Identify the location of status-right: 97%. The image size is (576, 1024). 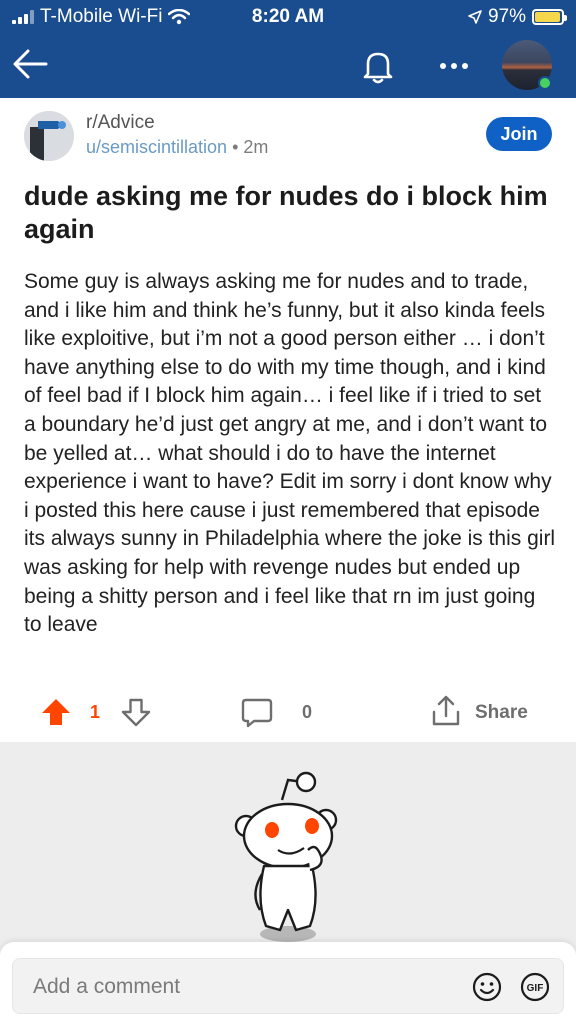
(517, 17).